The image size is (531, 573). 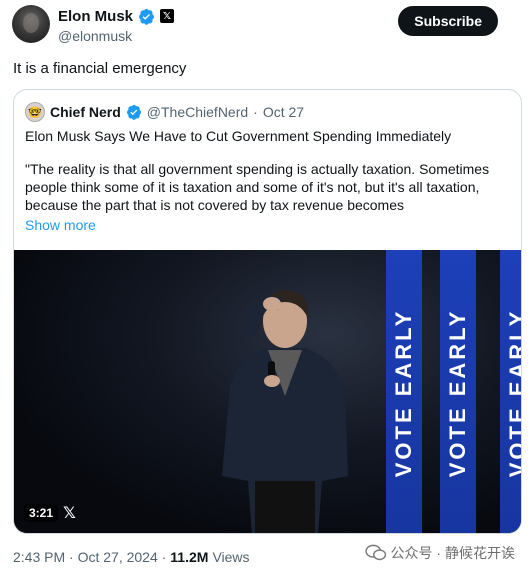 I want to click on author-avatar, so click(x=31, y=24).